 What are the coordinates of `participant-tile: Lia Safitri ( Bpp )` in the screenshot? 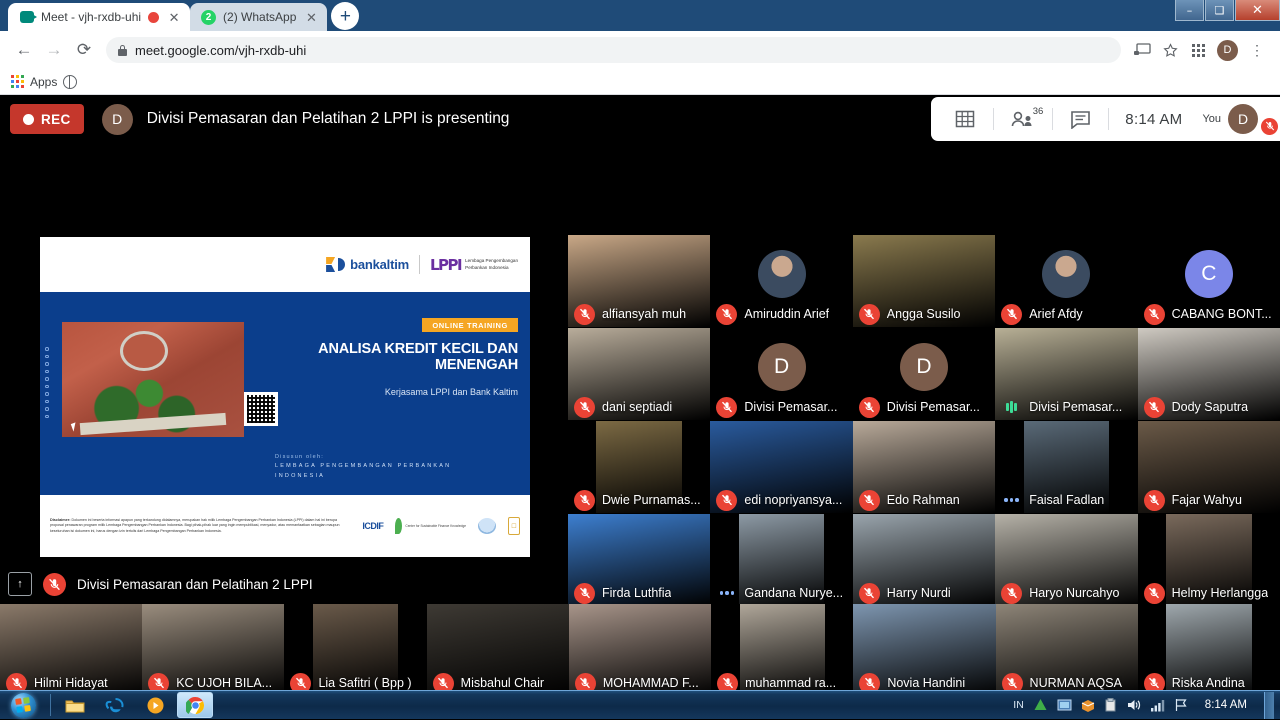 It's located at (355, 647).